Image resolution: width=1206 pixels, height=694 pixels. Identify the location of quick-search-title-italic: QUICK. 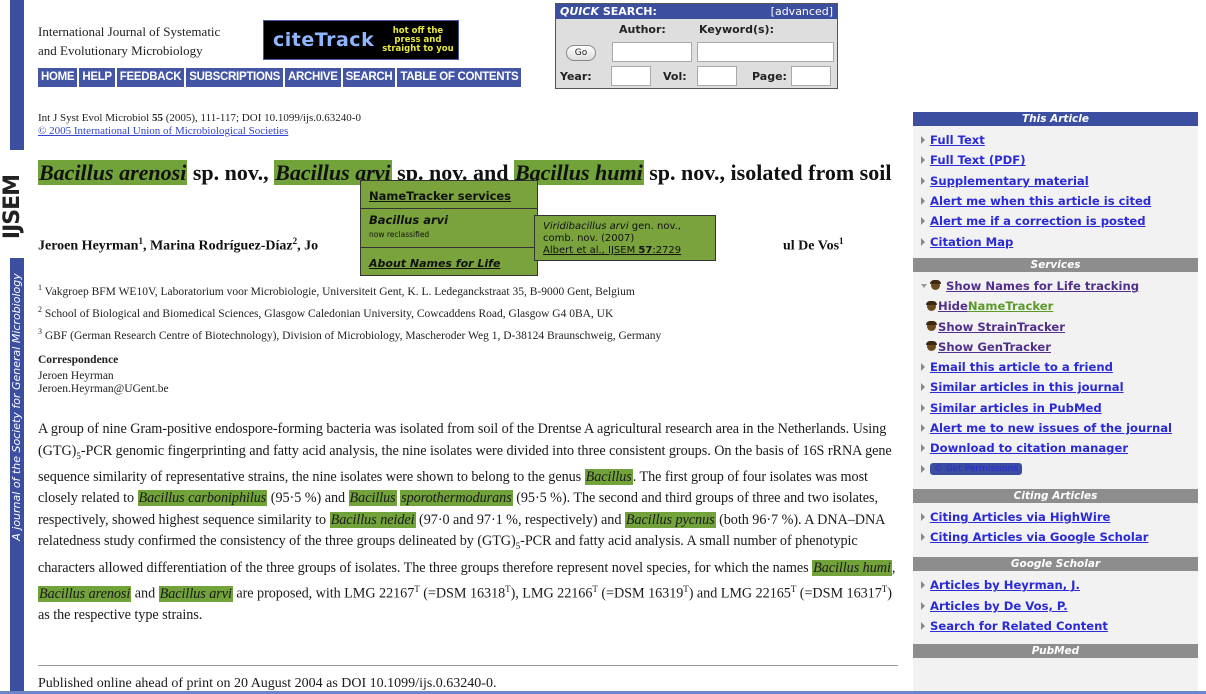
(579, 11).